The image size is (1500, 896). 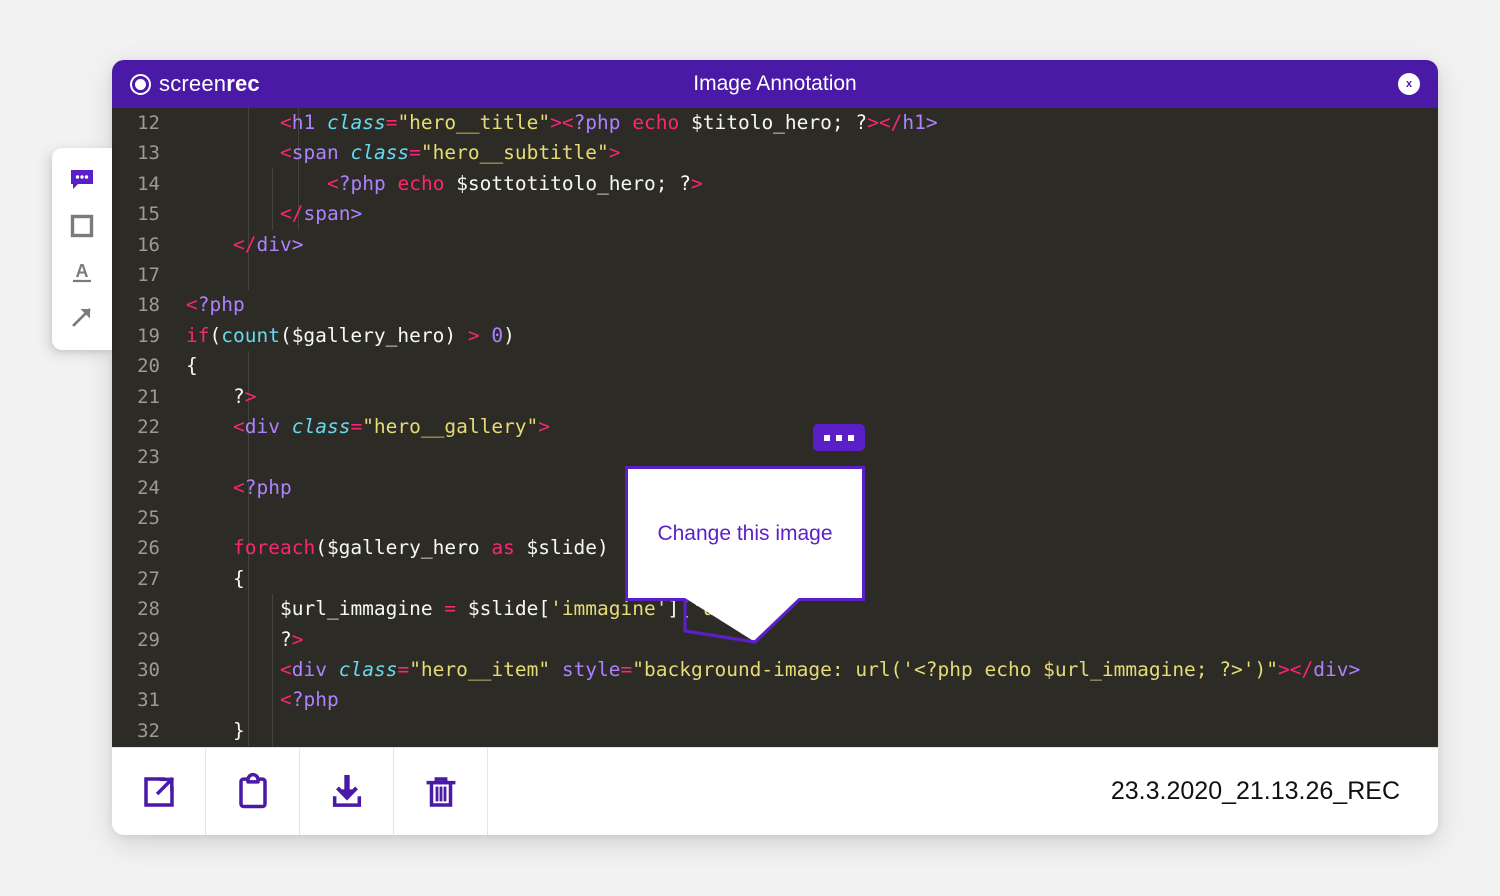 What do you see at coordinates (148, 214) in the screenshot?
I see `line-number: 15` at bounding box center [148, 214].